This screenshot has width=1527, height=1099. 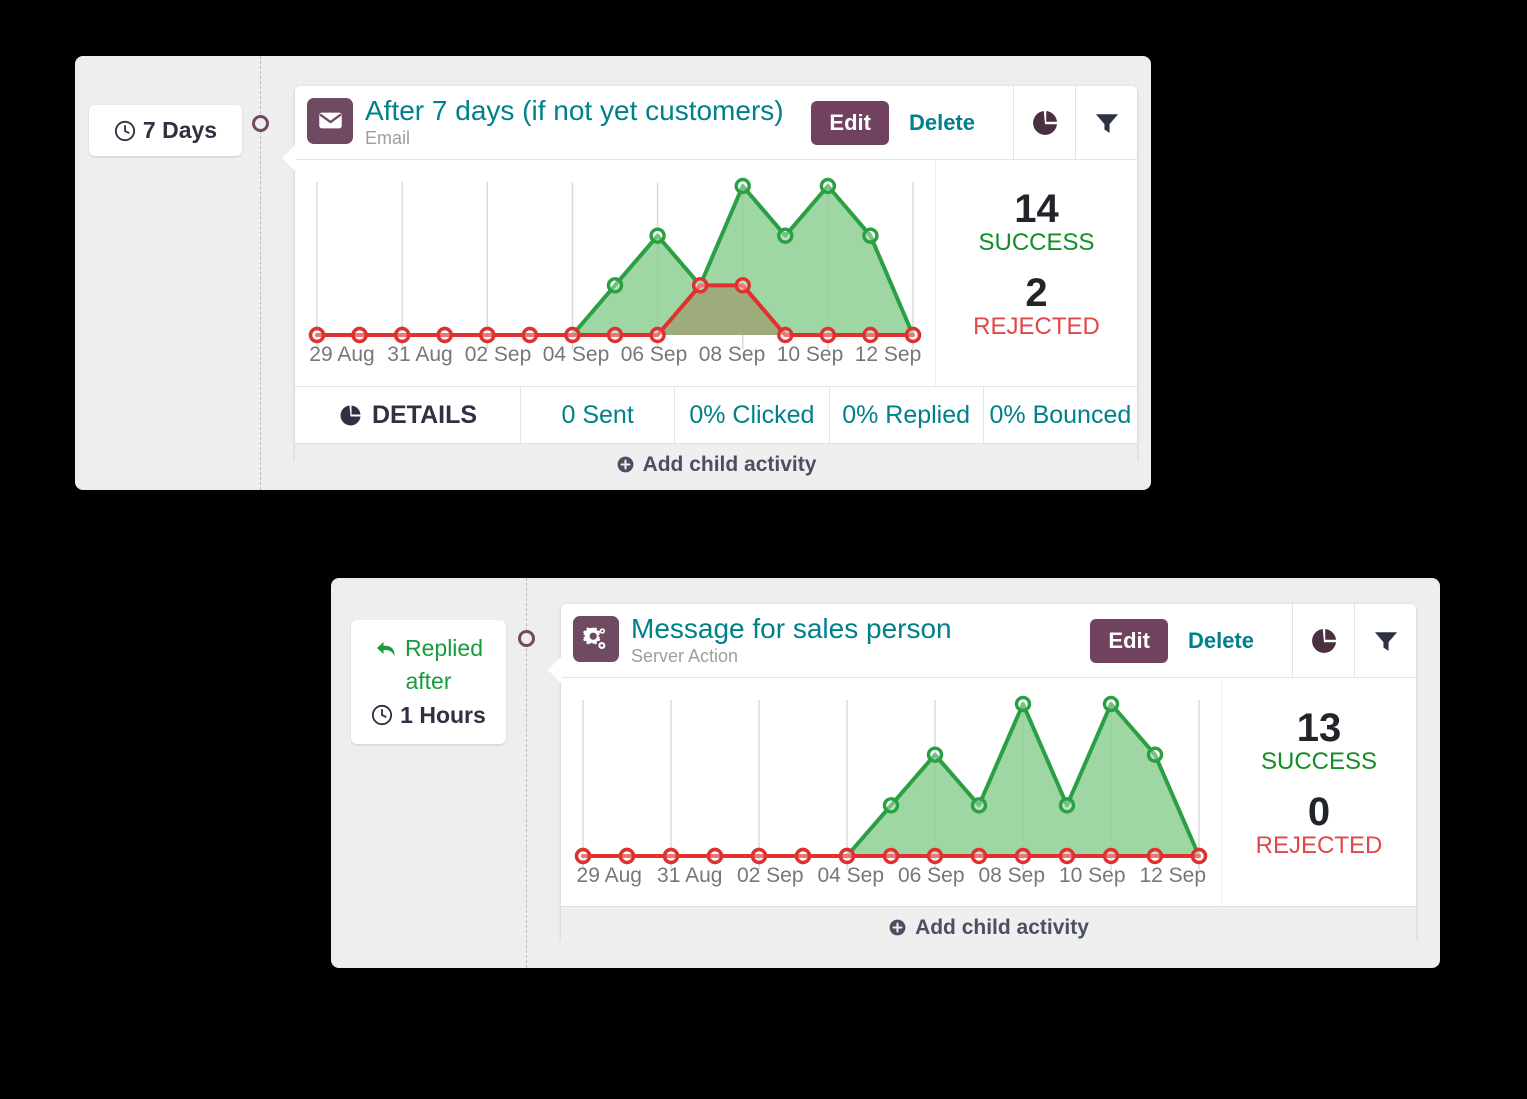 I want to click on details-label: DETAILS, so click(x=424, y=414).